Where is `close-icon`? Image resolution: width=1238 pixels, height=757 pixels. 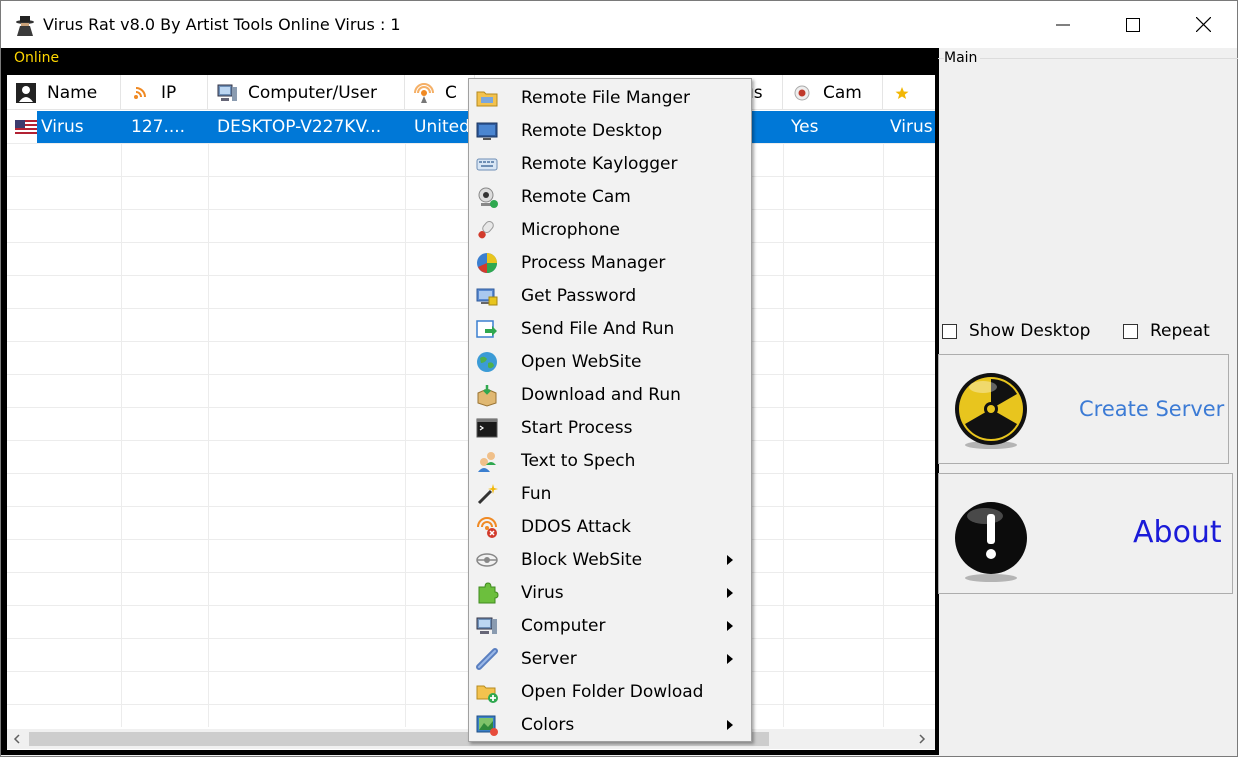 close-icon is located at coordinates (1203, 24).